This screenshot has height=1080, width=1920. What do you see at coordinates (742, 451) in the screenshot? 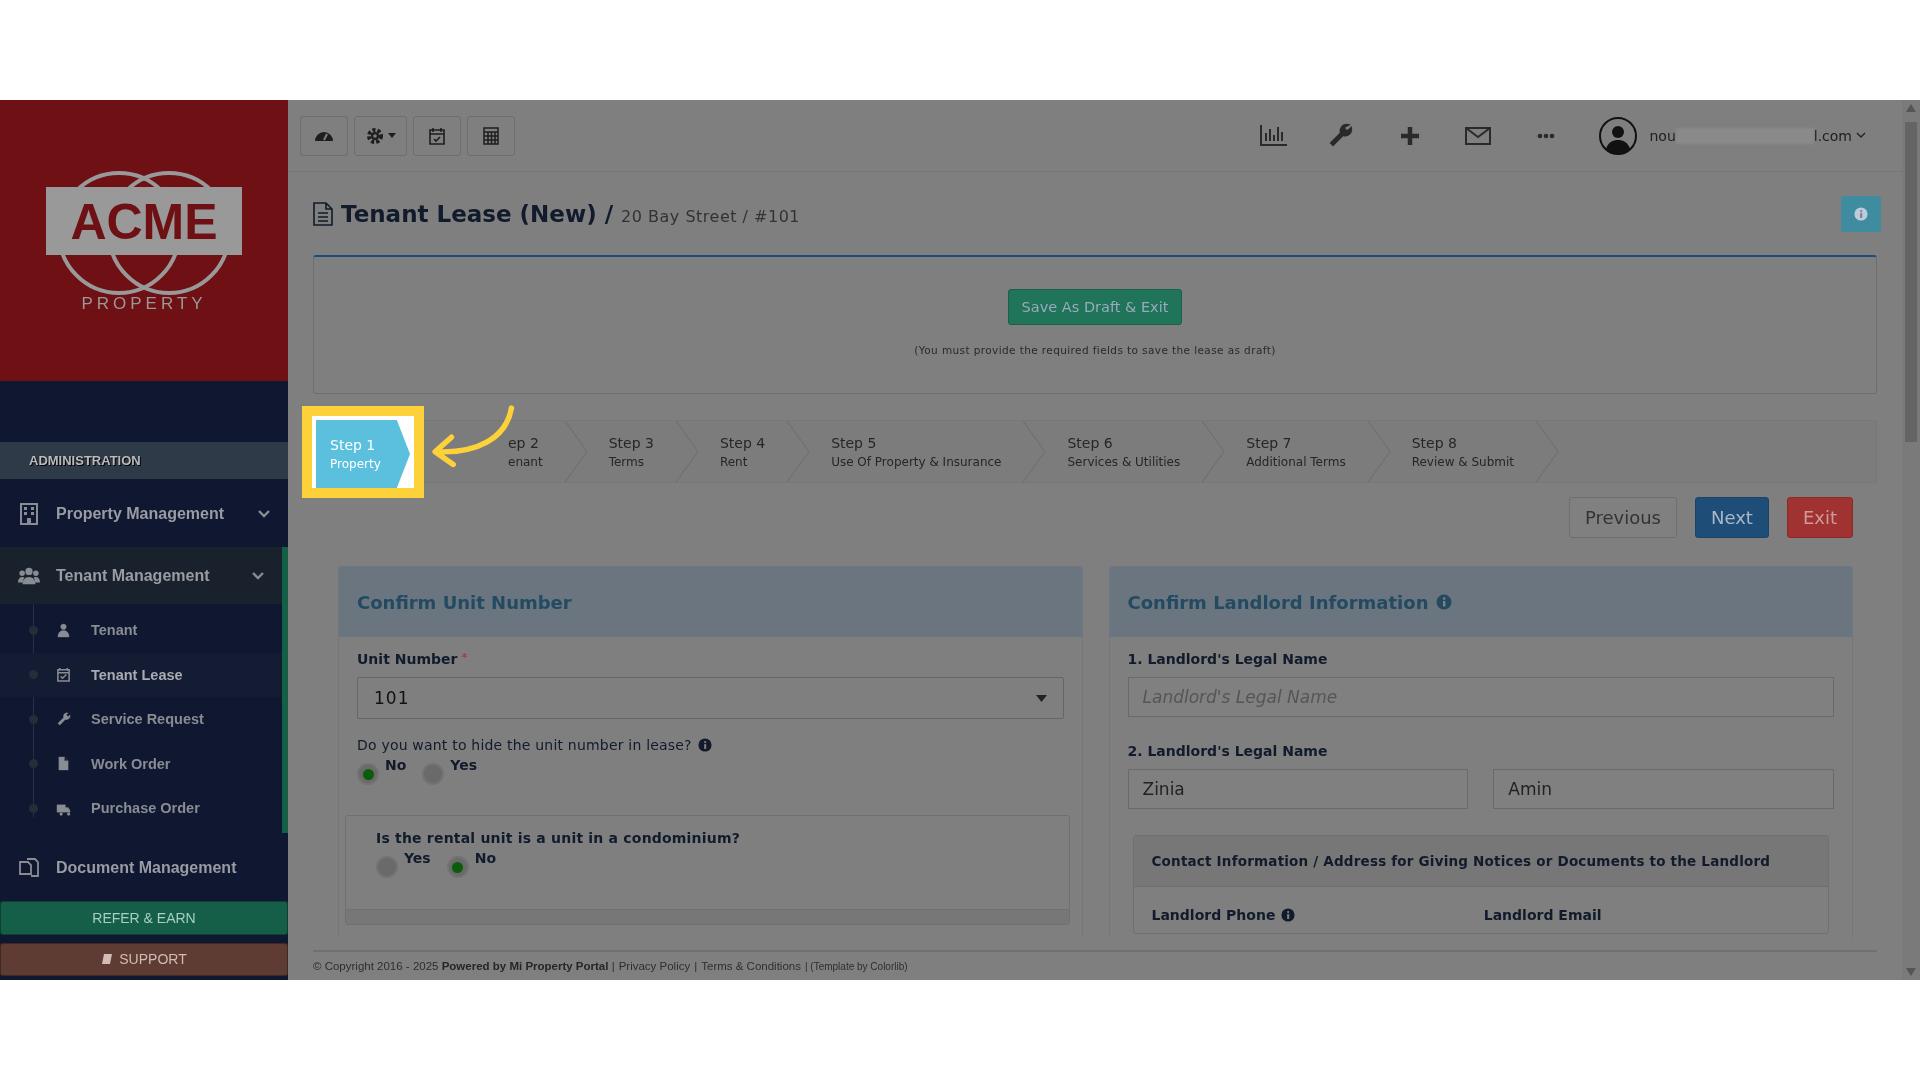
I see `wizard-step: Step 4 Rent` at bounding box center [742, 451].